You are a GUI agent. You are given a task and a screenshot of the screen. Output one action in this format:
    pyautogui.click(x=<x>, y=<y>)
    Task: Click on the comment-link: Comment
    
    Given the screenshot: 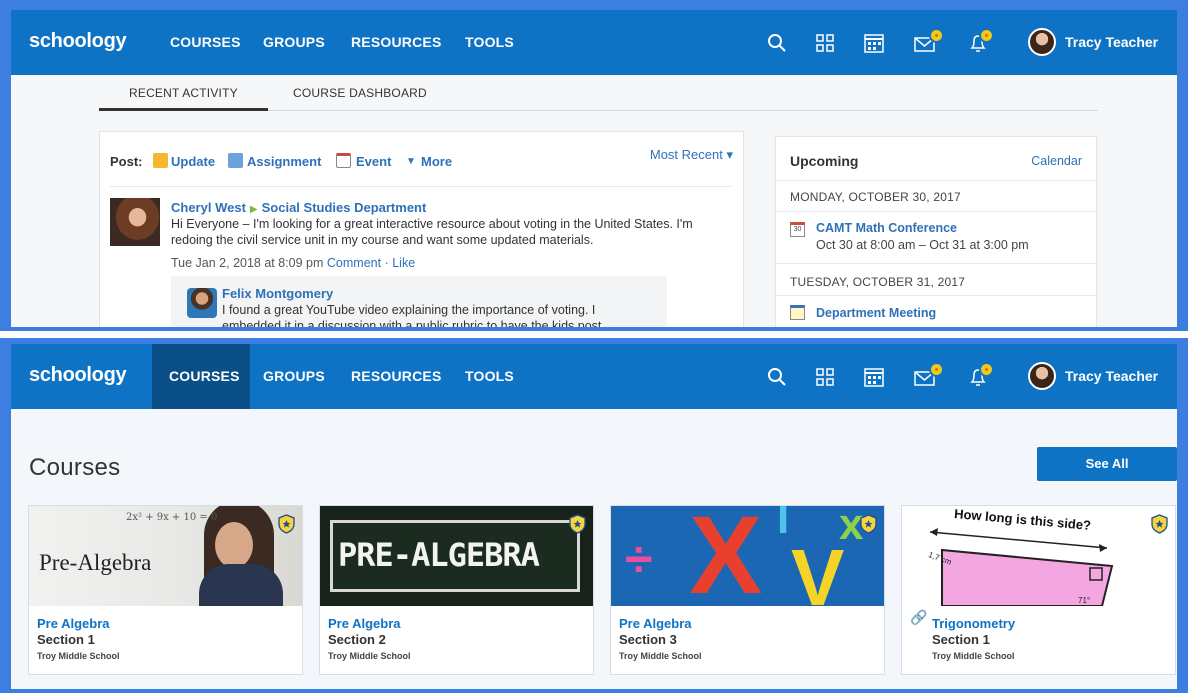 What is the action you would take?
    pyautogui.click(x=354, y=263)
    